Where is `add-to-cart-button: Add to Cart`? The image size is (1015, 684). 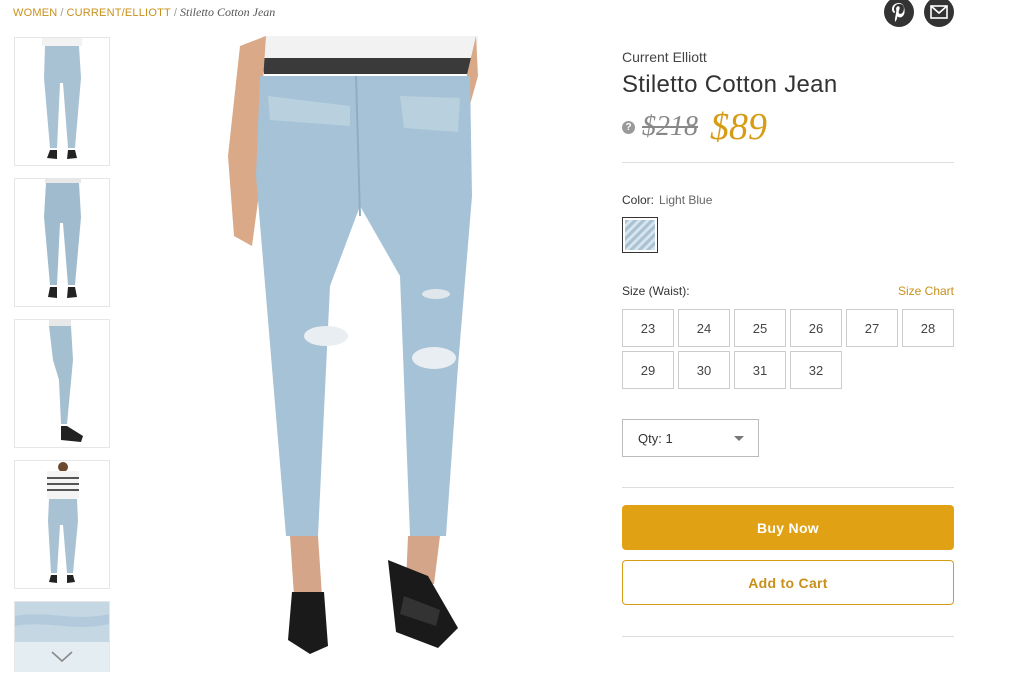
add-to-cart-button: Add to Cart is located at coordinates (788, 582).